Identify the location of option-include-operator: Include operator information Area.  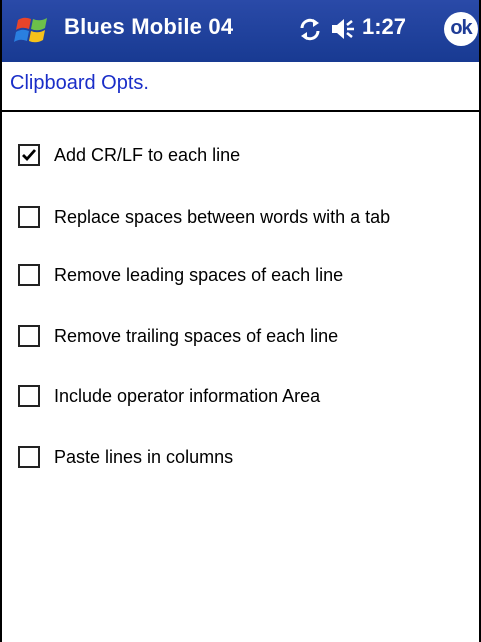
(169, 396).